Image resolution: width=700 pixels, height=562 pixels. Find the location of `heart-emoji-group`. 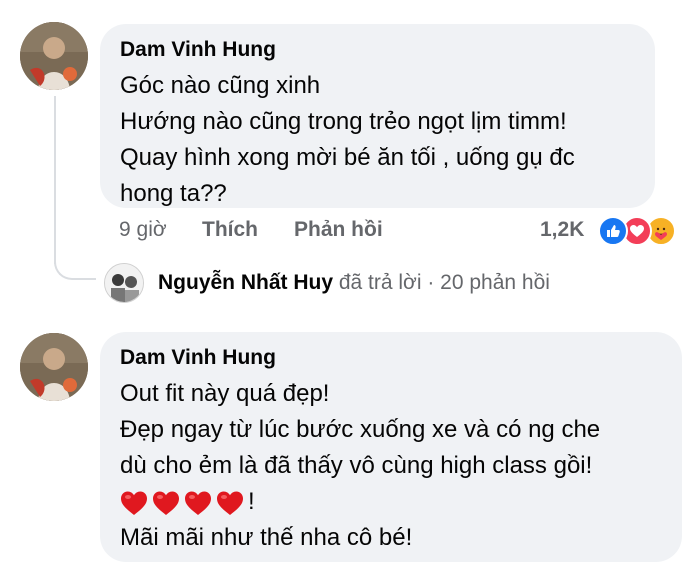

heart-emoji-group is located at coordinates (182, 503).